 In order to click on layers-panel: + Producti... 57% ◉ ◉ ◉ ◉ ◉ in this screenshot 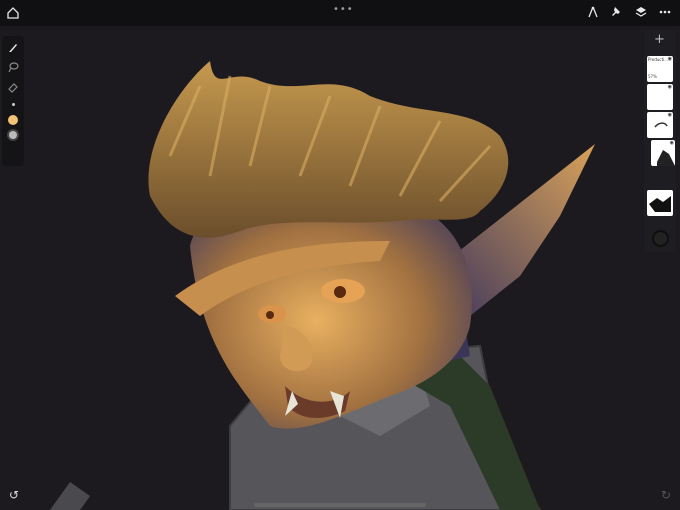, I will do `click(660, 141)`.